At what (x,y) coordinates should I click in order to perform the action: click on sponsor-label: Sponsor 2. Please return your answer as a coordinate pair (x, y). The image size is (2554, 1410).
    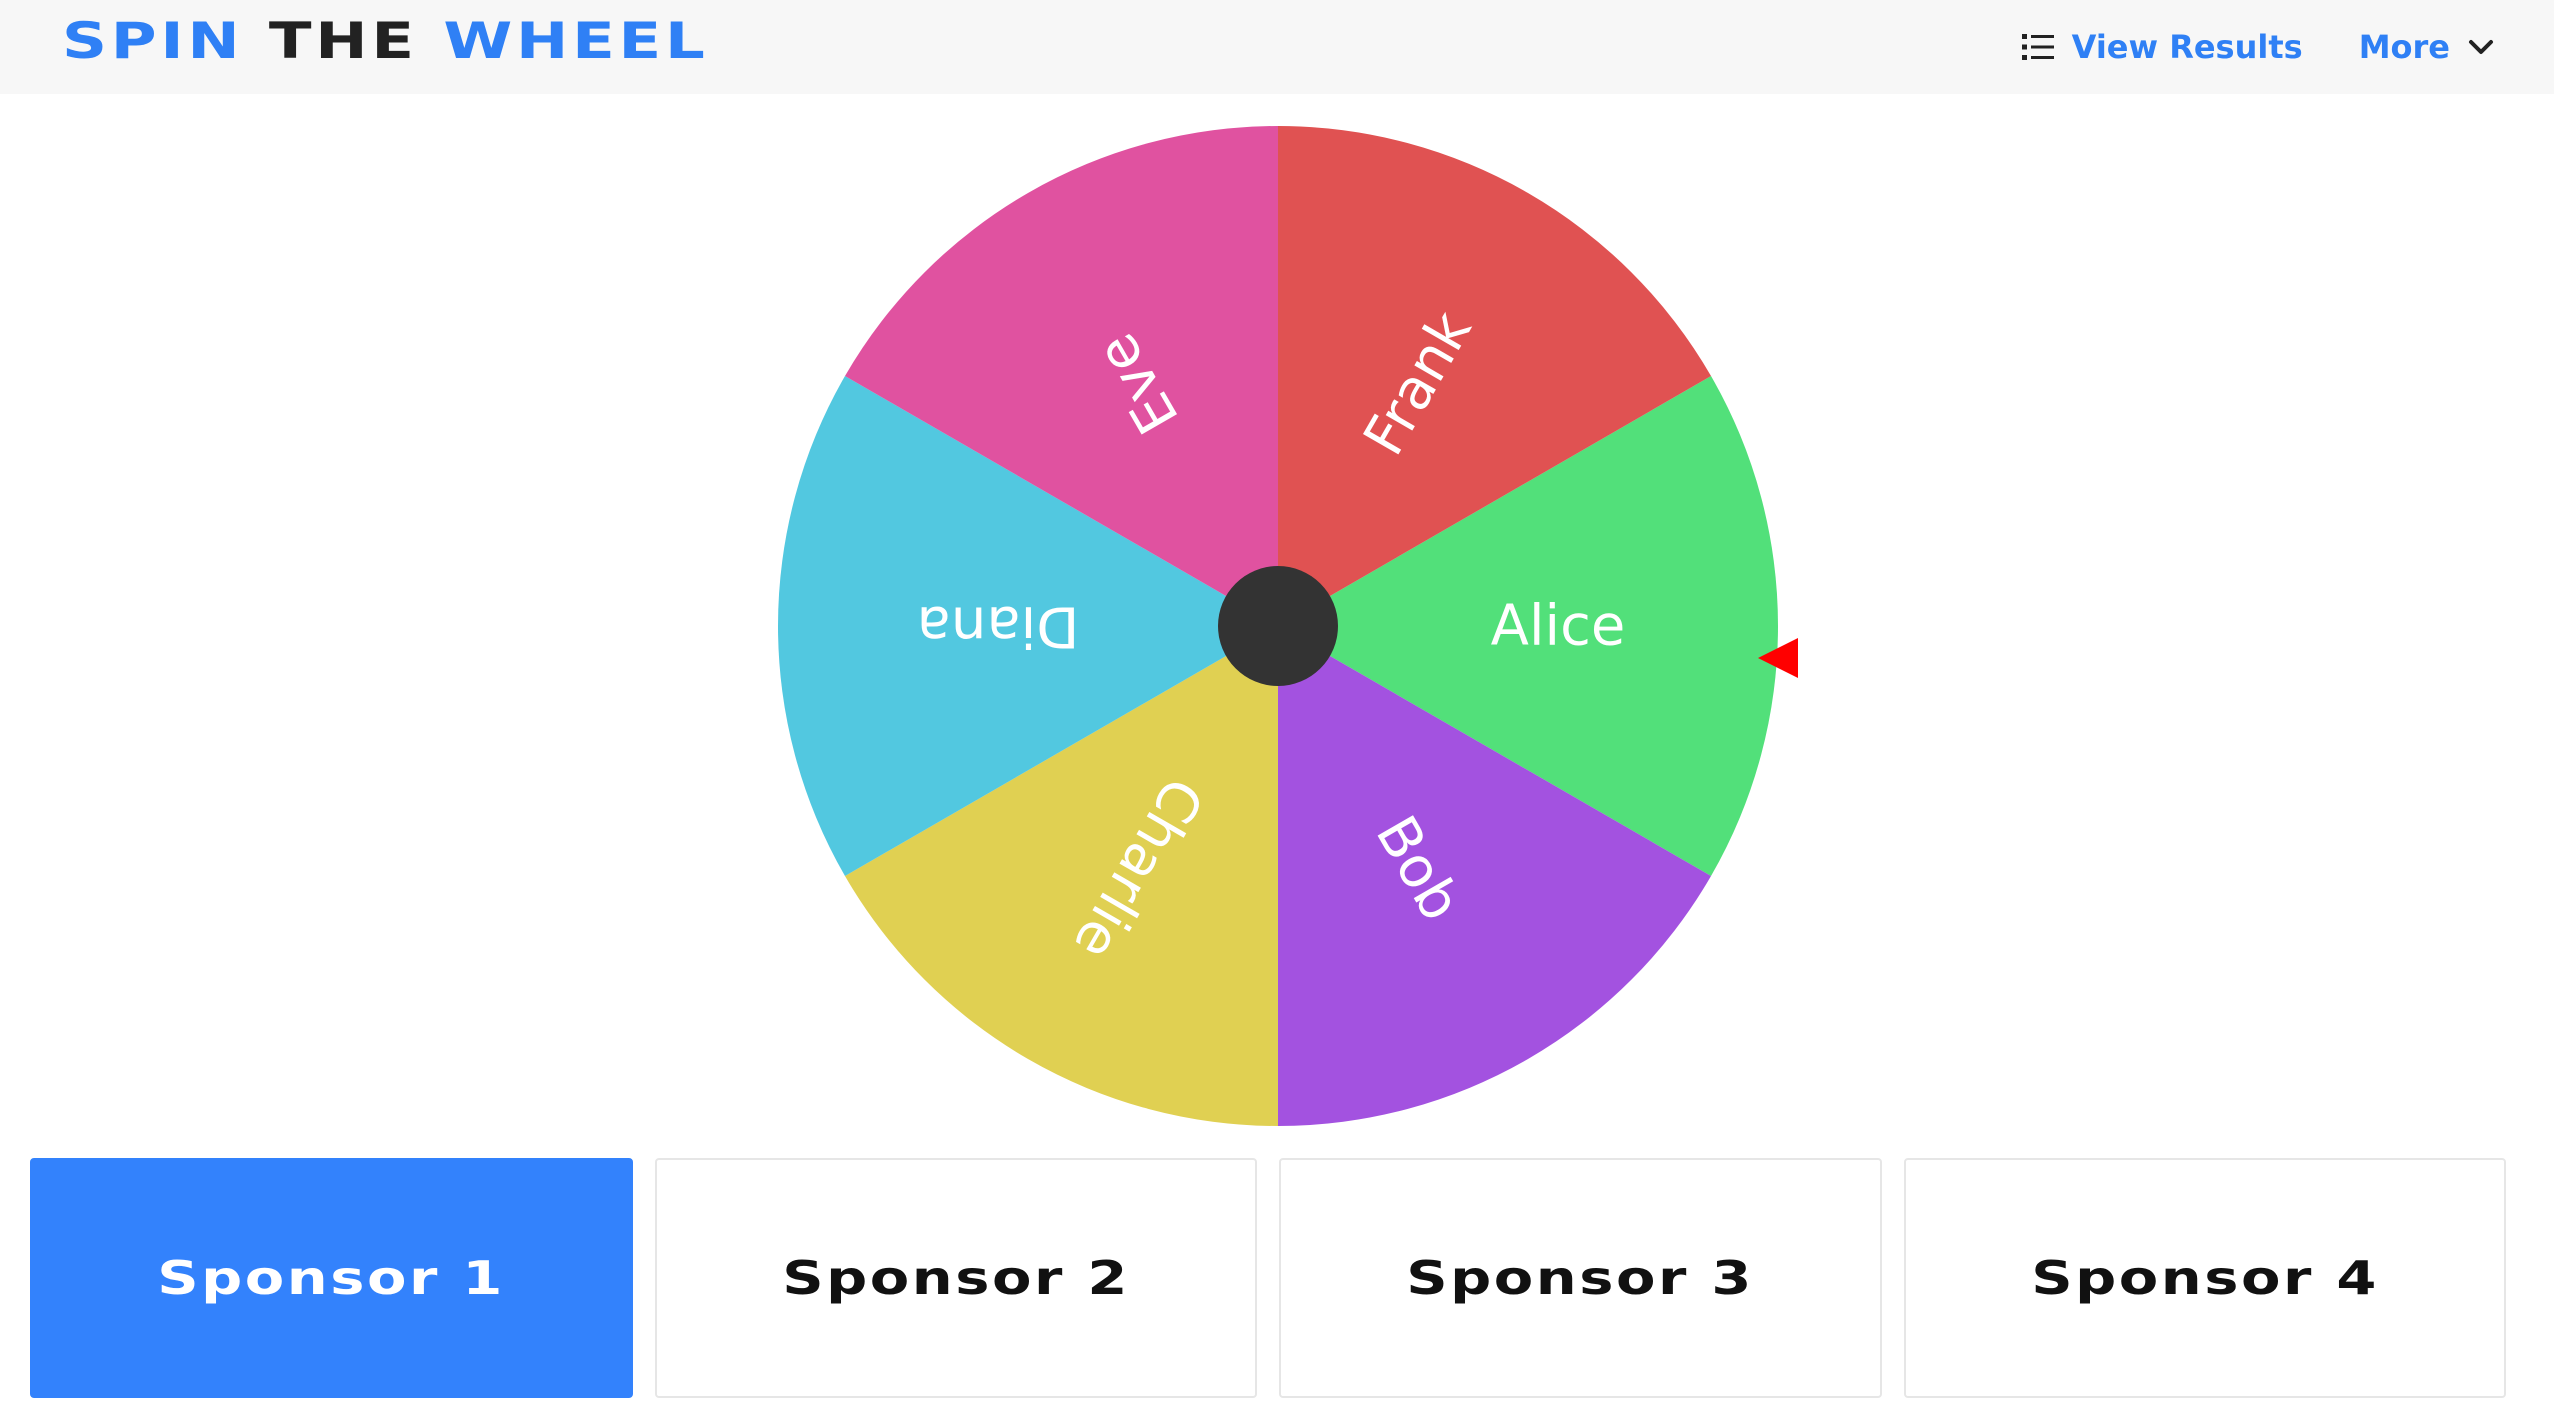
    Looking at the image, I should click on (955, 1278).